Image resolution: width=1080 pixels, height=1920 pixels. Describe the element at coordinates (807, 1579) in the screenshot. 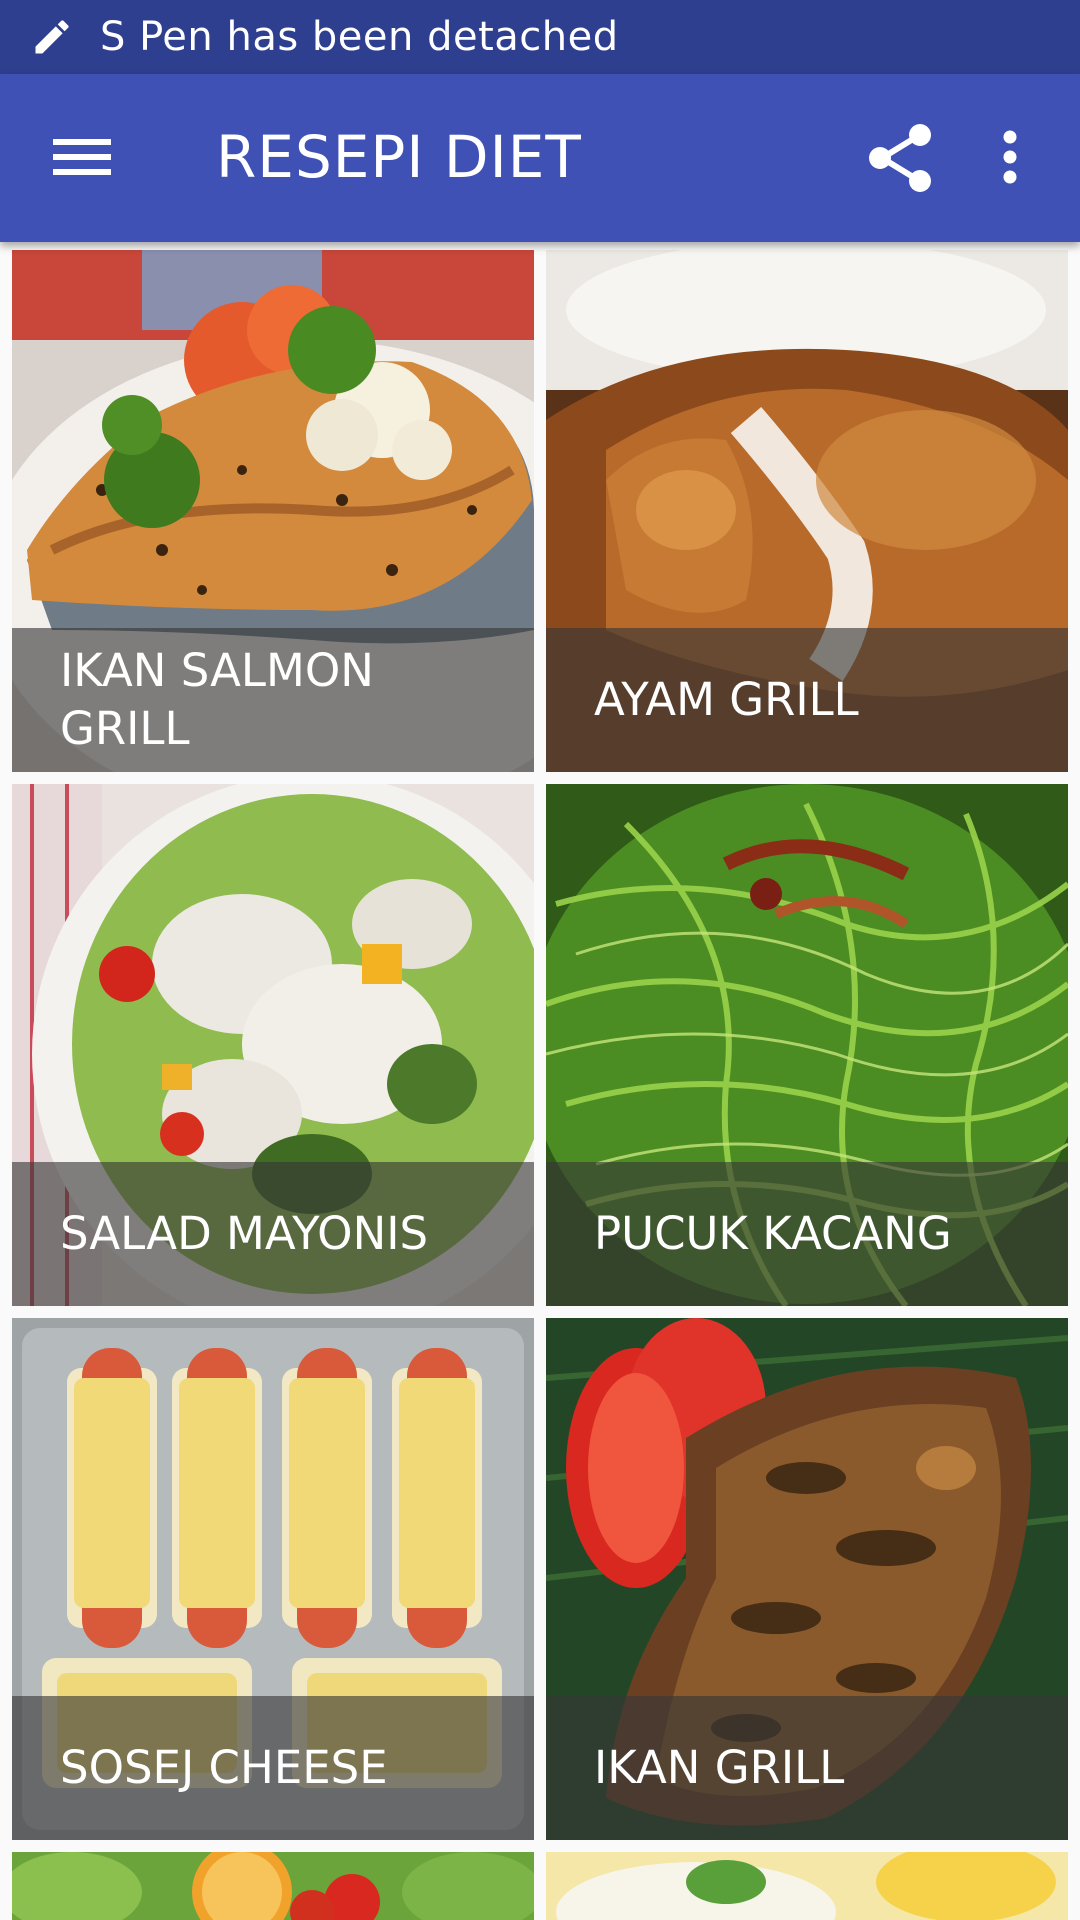

I see `recipe-card-ikan-grill: IKAN GRILL` at that location.